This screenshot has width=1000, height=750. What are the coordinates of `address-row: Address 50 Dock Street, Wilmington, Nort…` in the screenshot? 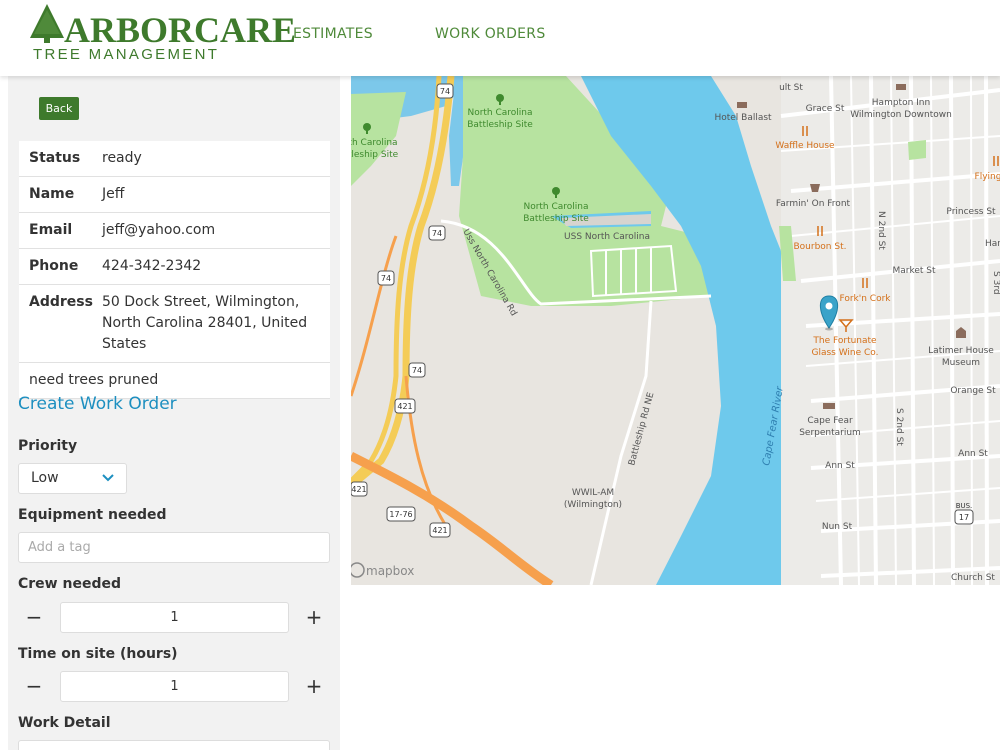 It's located at (174, 324).